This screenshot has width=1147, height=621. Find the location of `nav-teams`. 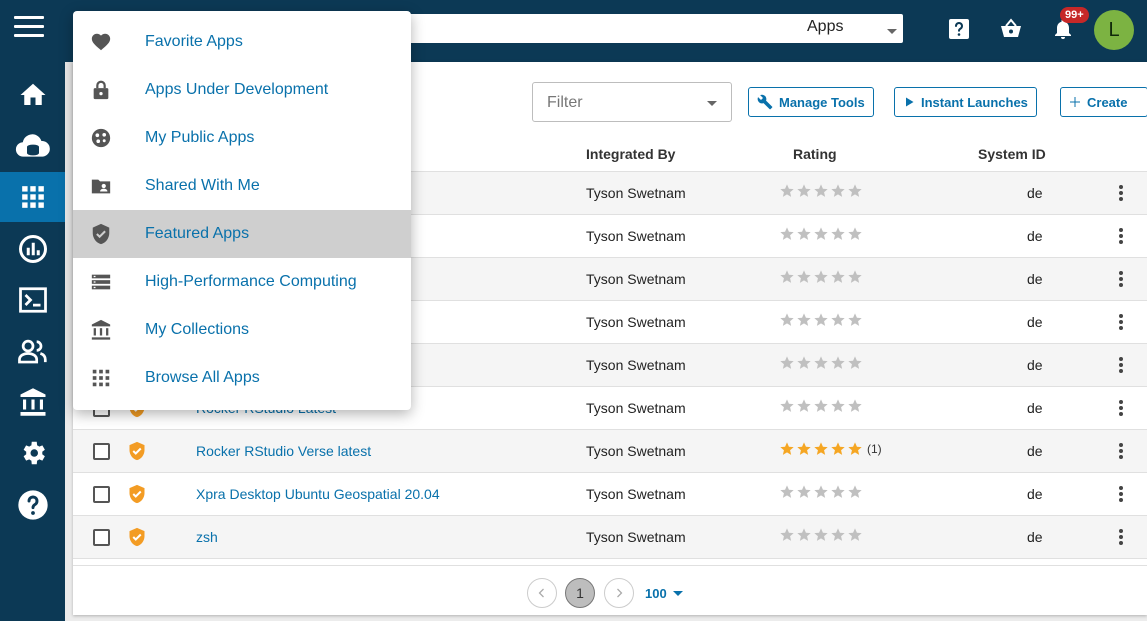

nav-teams is located at coordinates (32, 351).